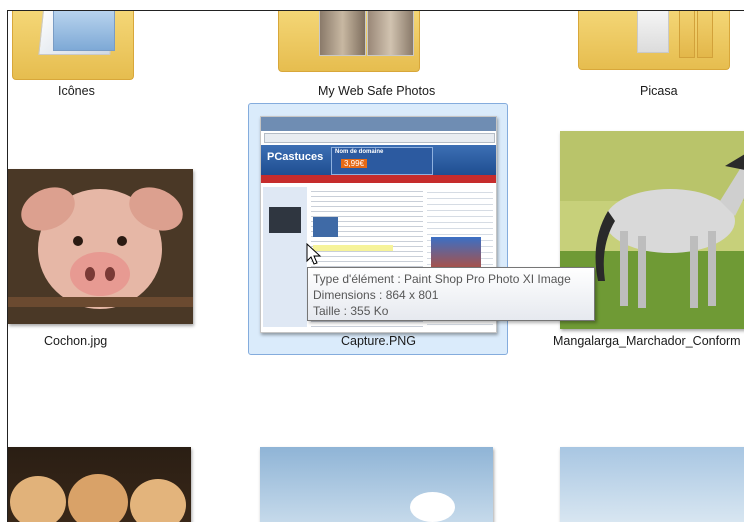 This screenshot has width=744, height=522. Describe the element at coordinates (99, 484) in the screenshot. I see `puppies-thumbnail` at that location.